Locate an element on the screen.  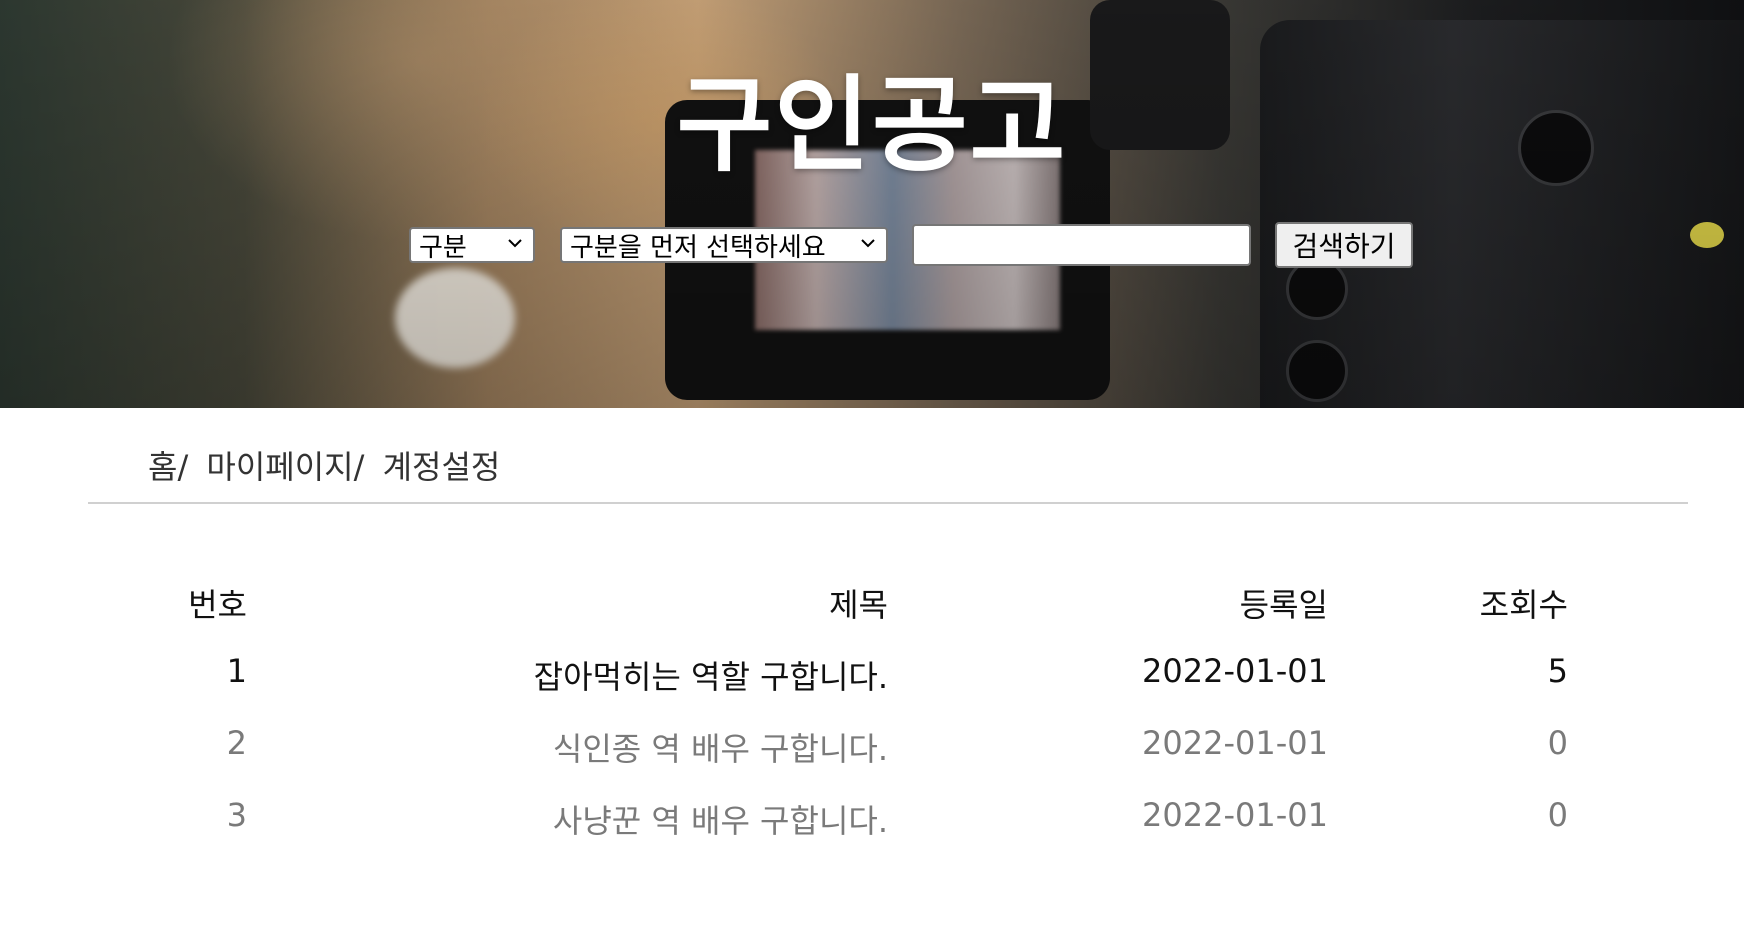
row-title-link: 사냥꾼 역 배우 구합니다. is located at coordinates (720, 819).